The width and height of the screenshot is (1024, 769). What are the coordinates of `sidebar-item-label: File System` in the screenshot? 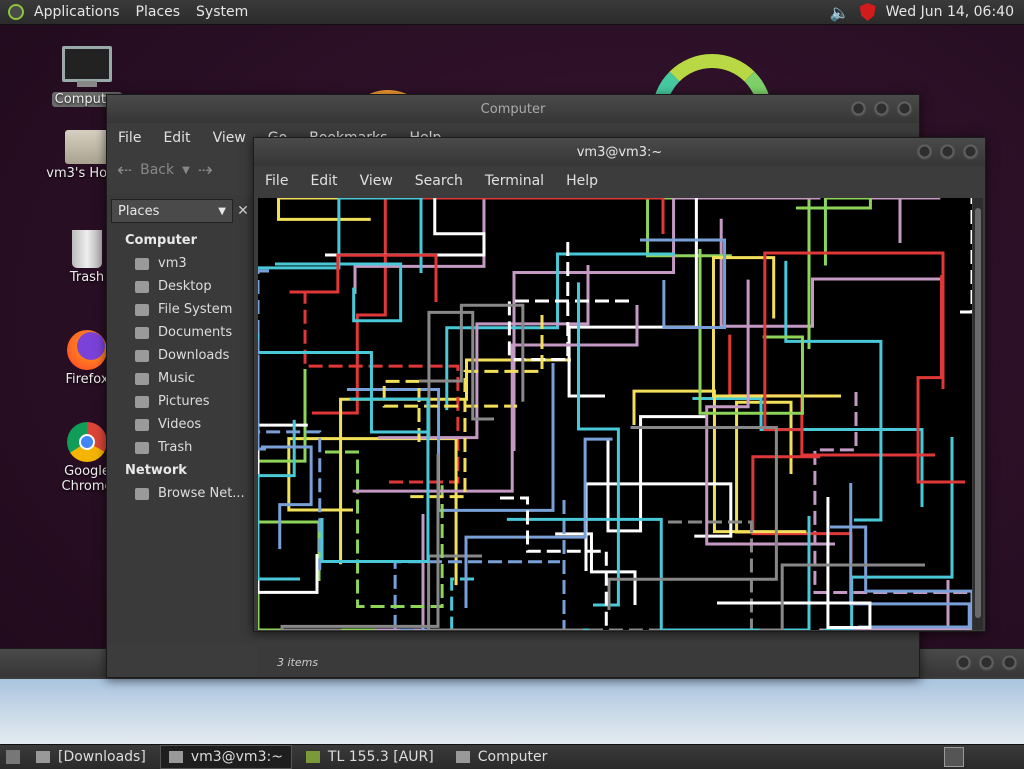 It's located at (195, 309).